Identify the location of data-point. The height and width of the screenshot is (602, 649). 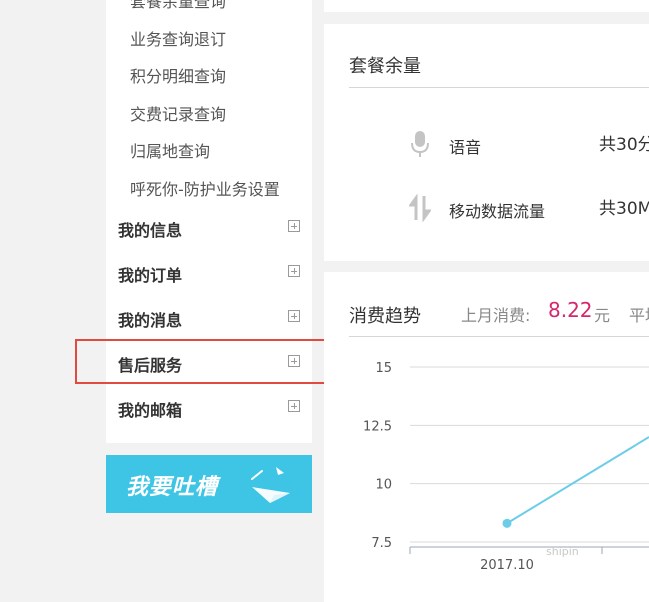
(507, 523).